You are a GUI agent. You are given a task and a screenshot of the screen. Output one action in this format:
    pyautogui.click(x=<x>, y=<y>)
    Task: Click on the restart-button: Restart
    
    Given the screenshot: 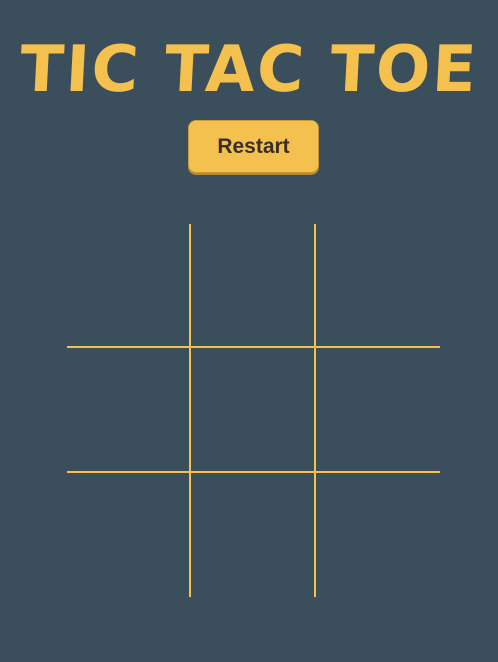 What is the action you would take?
    pyautogui.click(x=253, y=146)
    